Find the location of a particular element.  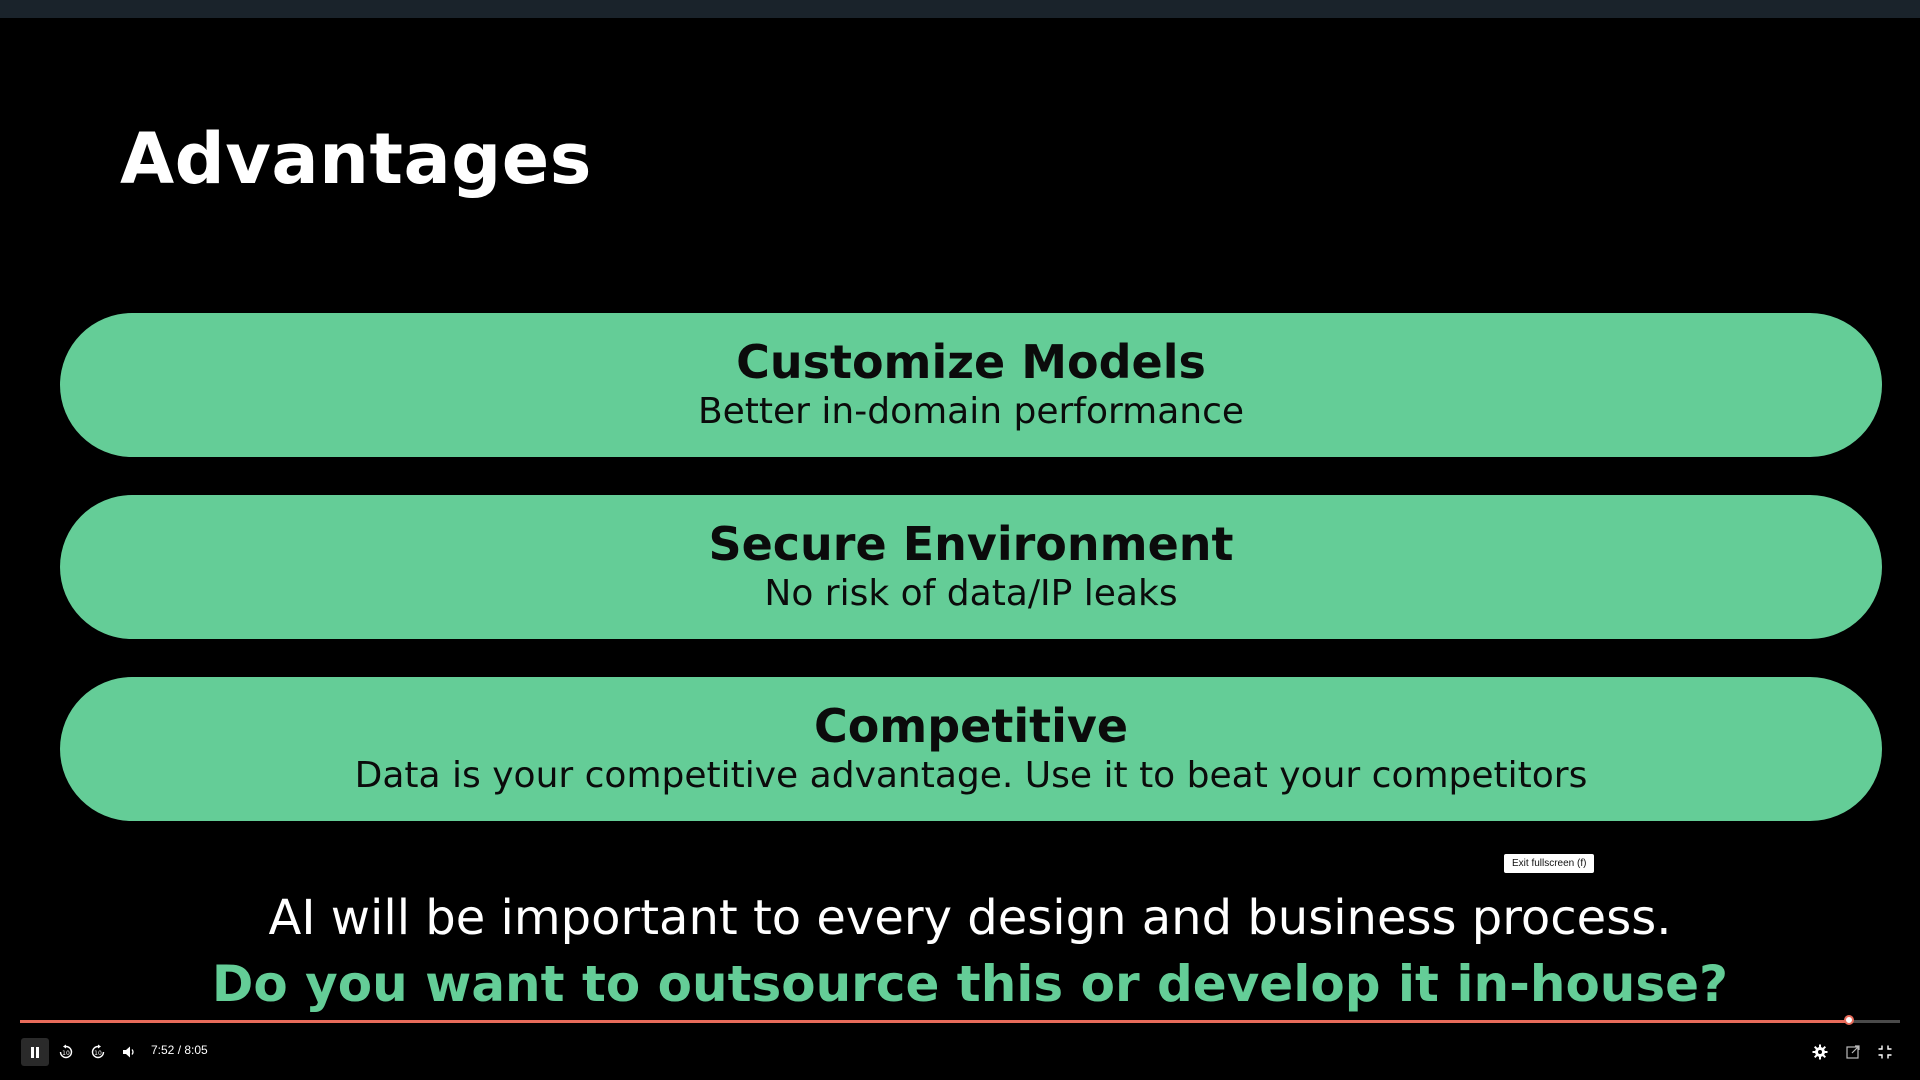

settings-button is located at coordinates (1820, 1052).